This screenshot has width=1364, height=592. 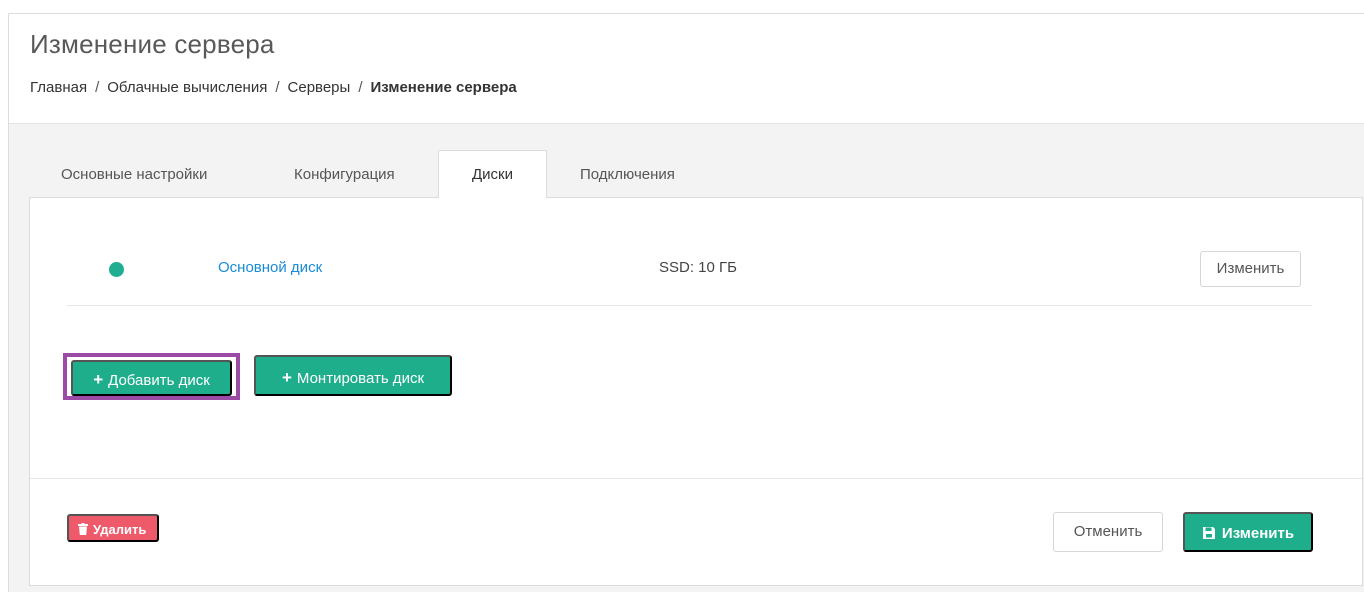 What do you see at coordinates (187, 87) in the screenshot?
I see `breadcrumb-cloud-computing: Облачные вычисления` at bounding box center [187, 87].